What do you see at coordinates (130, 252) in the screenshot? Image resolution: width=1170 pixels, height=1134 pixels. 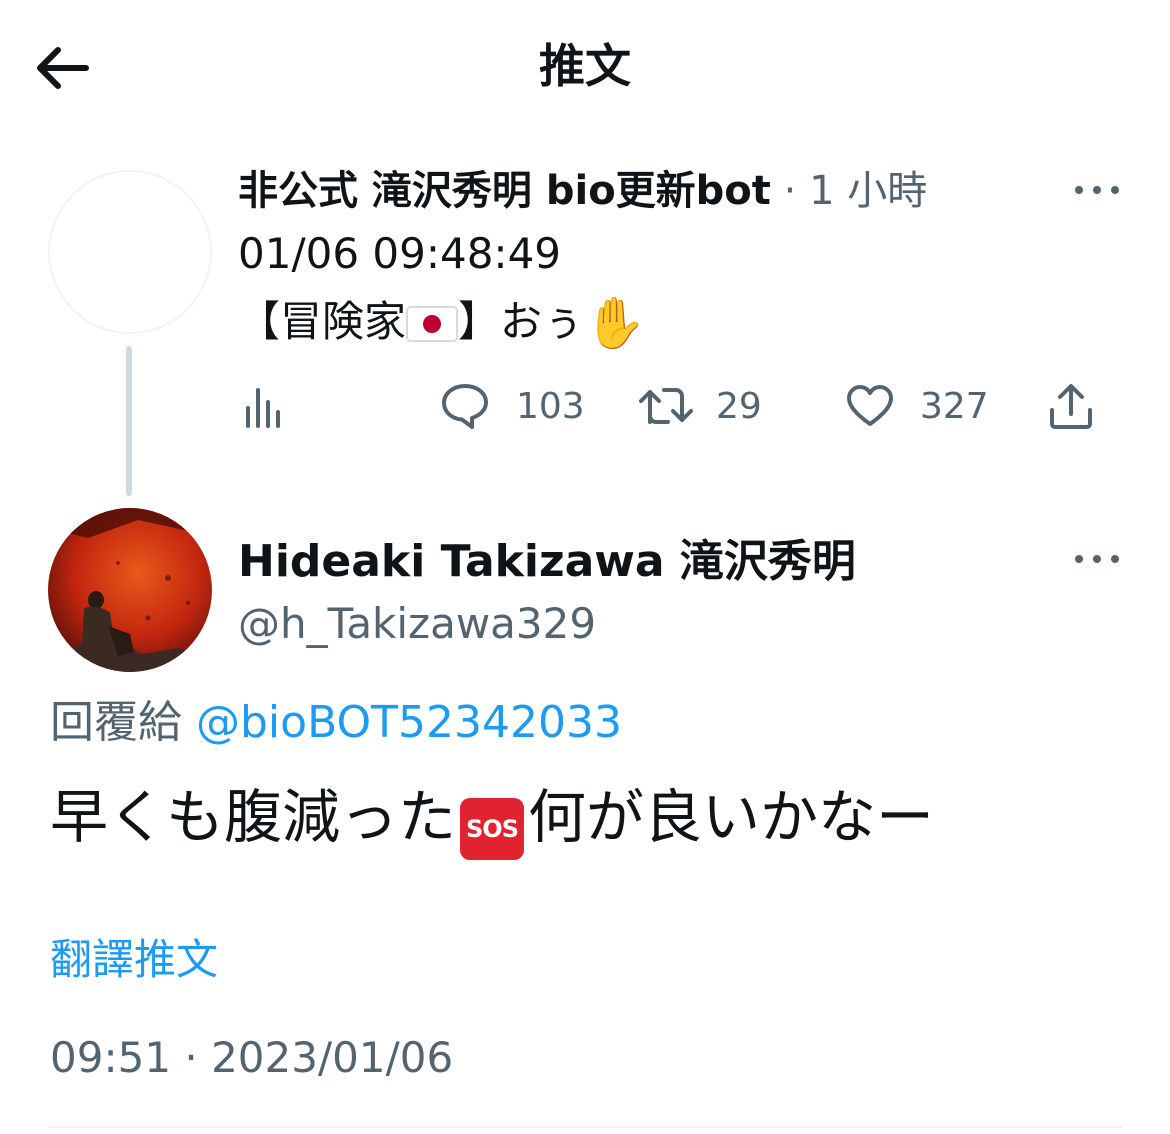 I see `parent-avatar` at bounding box center [130, 252].